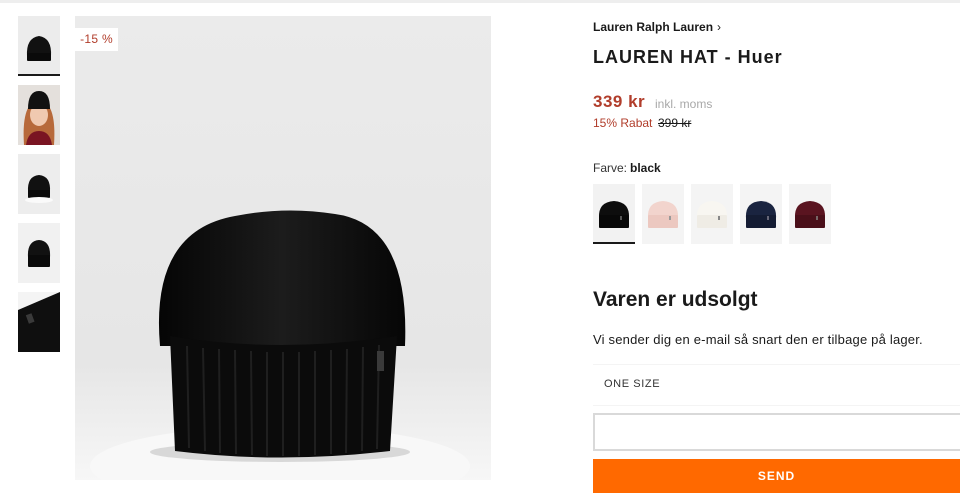 The width and height of the screenshot is (960, 493). What do you see at coordinates (663, 214) in the screenshot?
I see `swatch-pink` at bounding box center [663, 214].